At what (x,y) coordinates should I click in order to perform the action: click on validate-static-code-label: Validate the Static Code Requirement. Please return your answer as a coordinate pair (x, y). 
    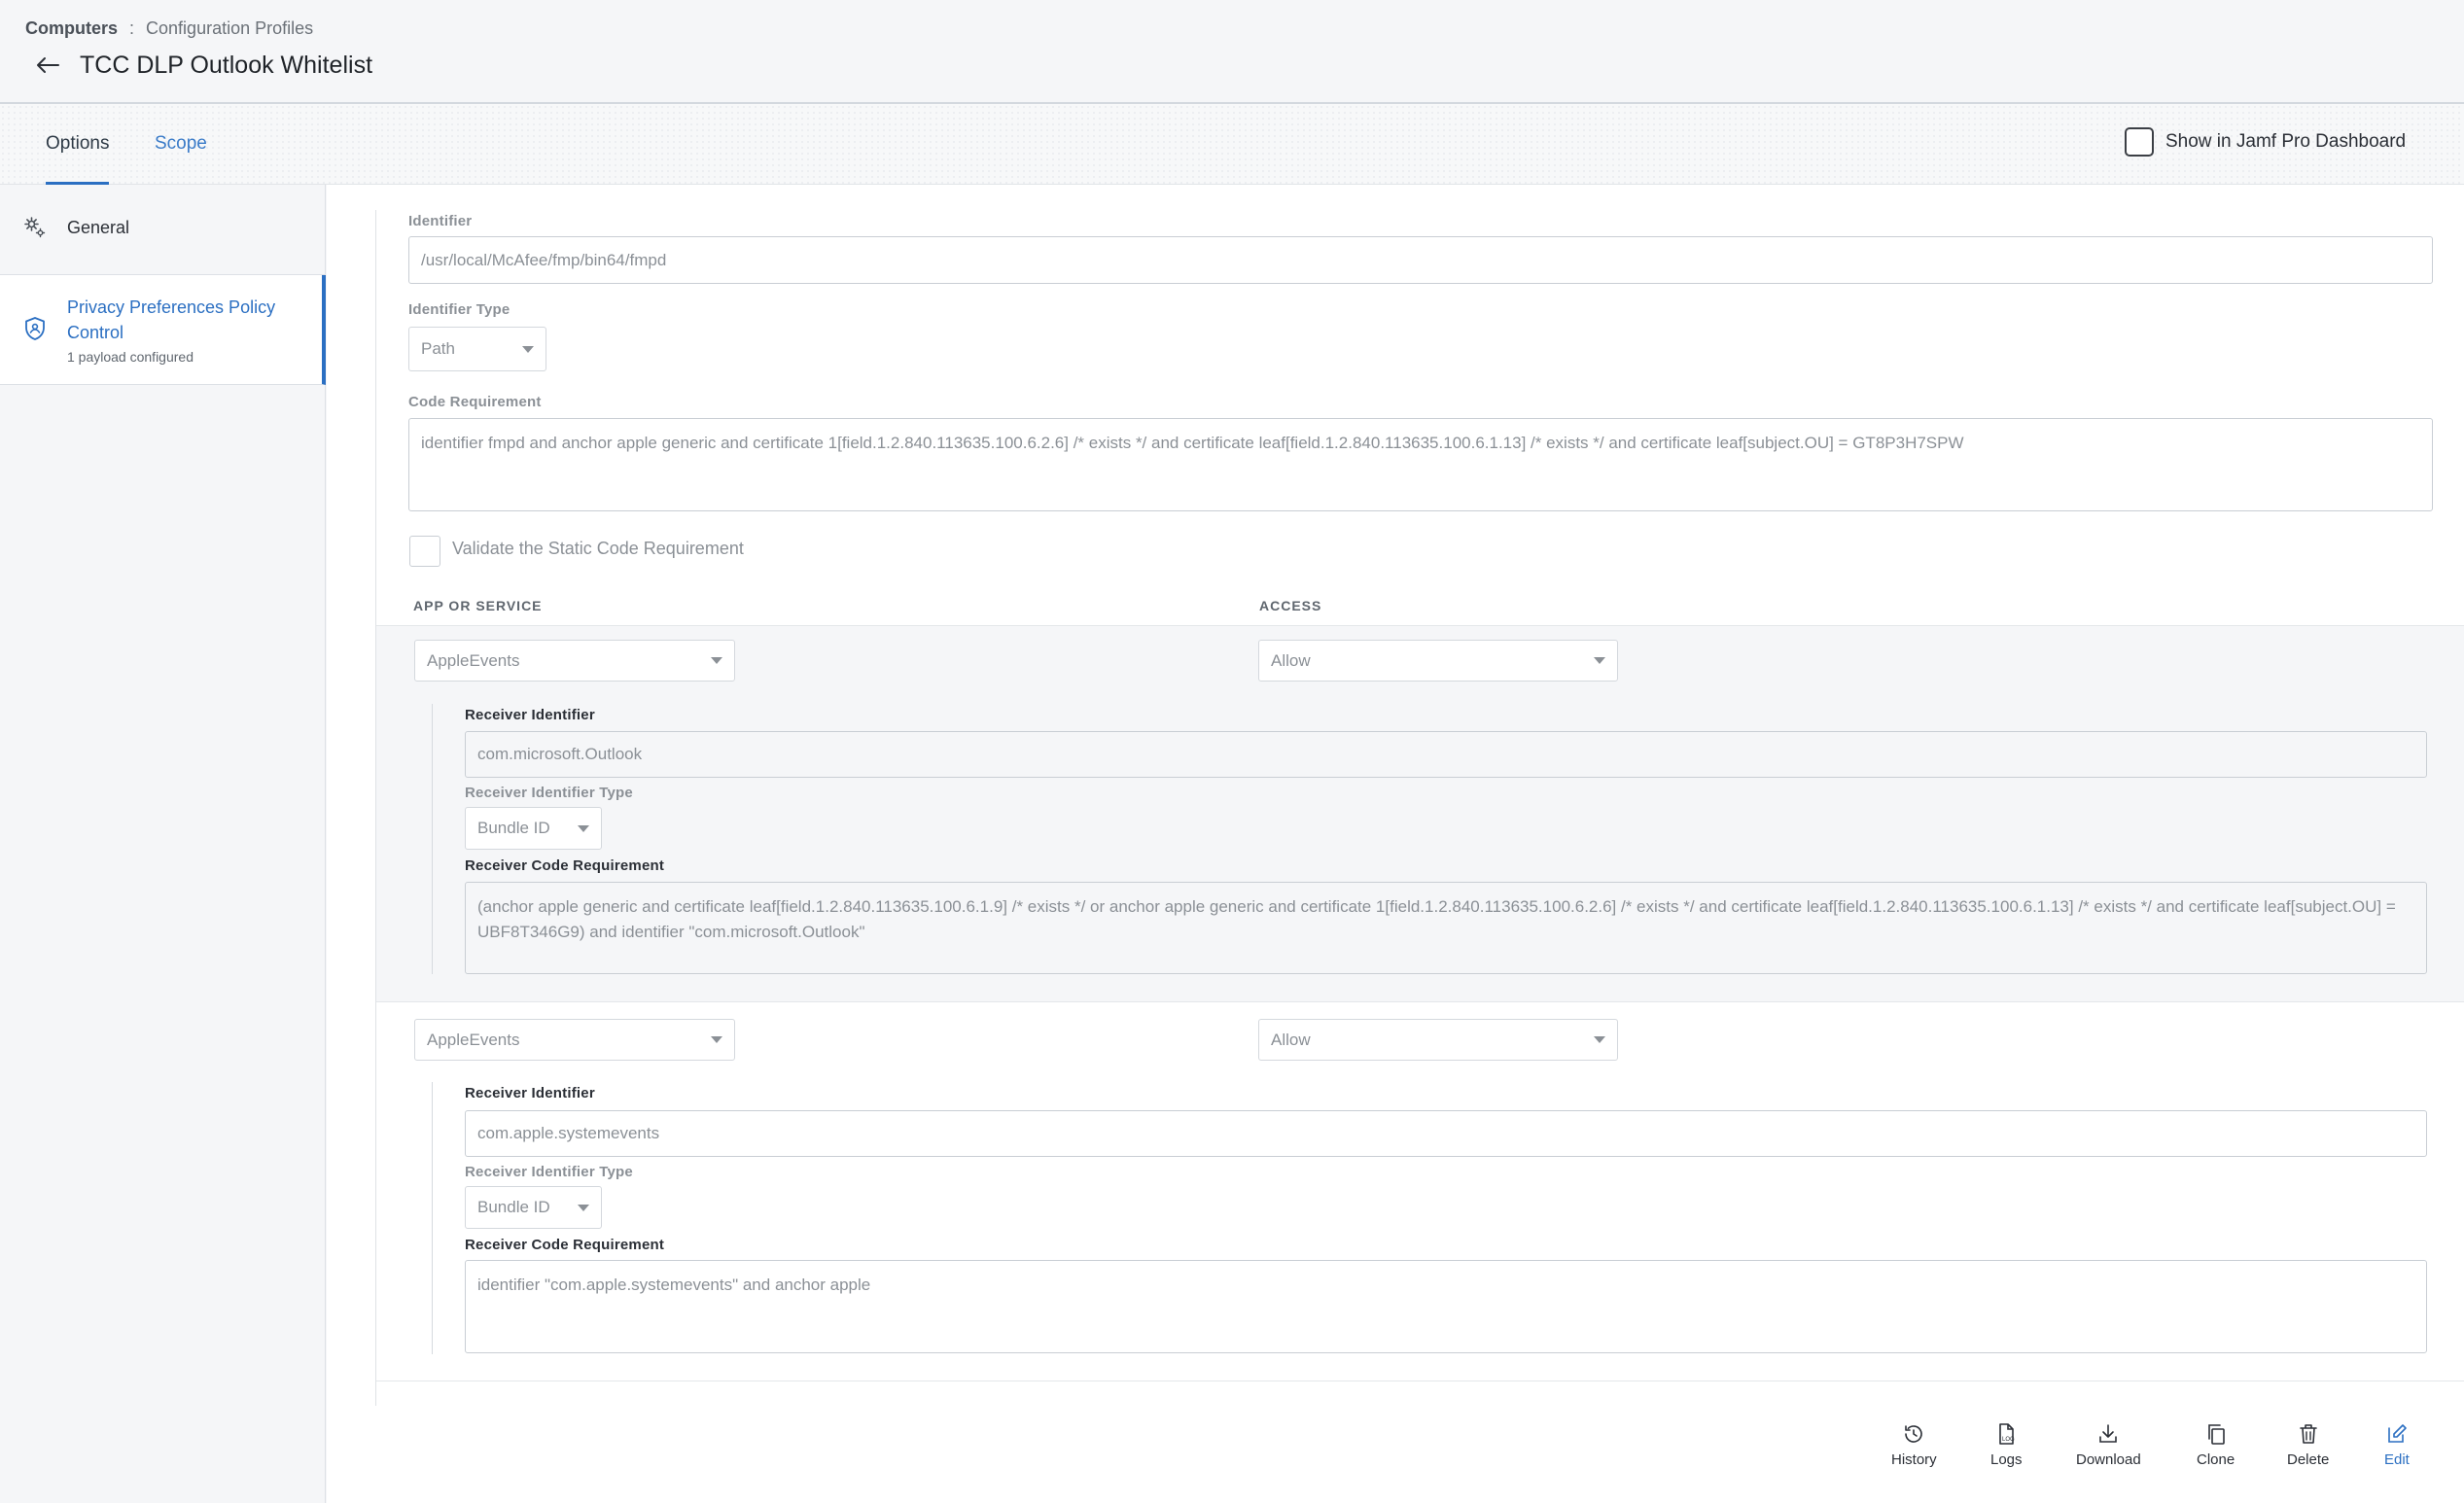
    Looking at the image, I should click on (598, 549).